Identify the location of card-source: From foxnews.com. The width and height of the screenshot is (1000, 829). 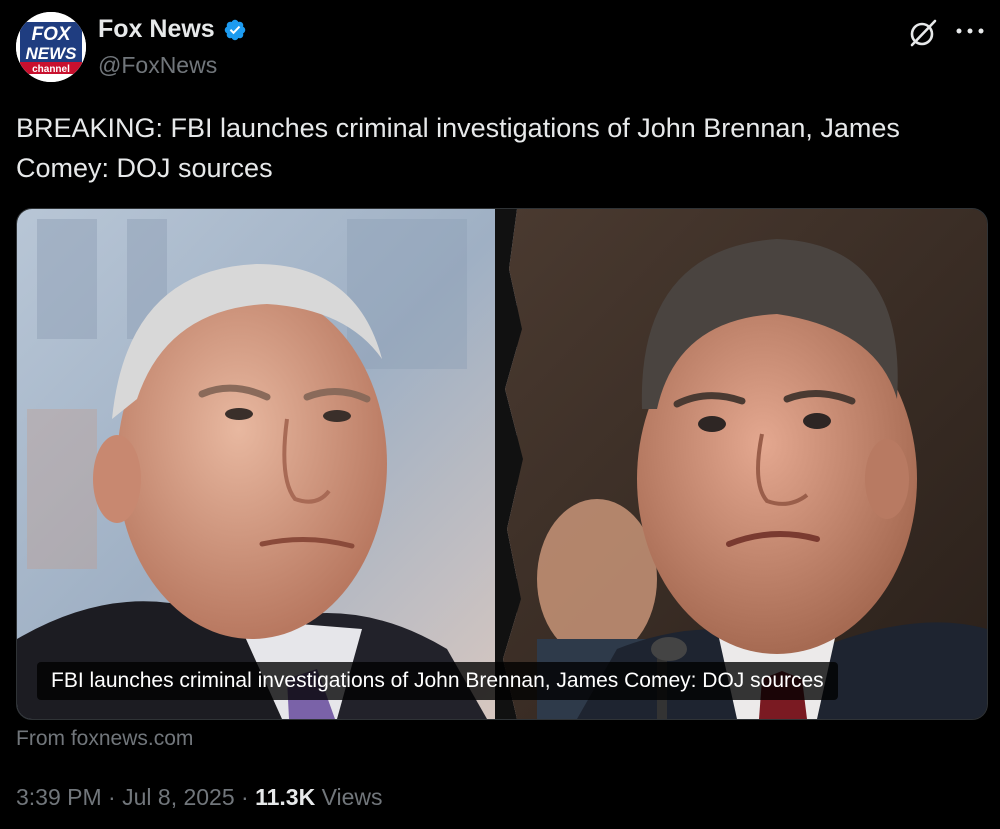
(104, 739).